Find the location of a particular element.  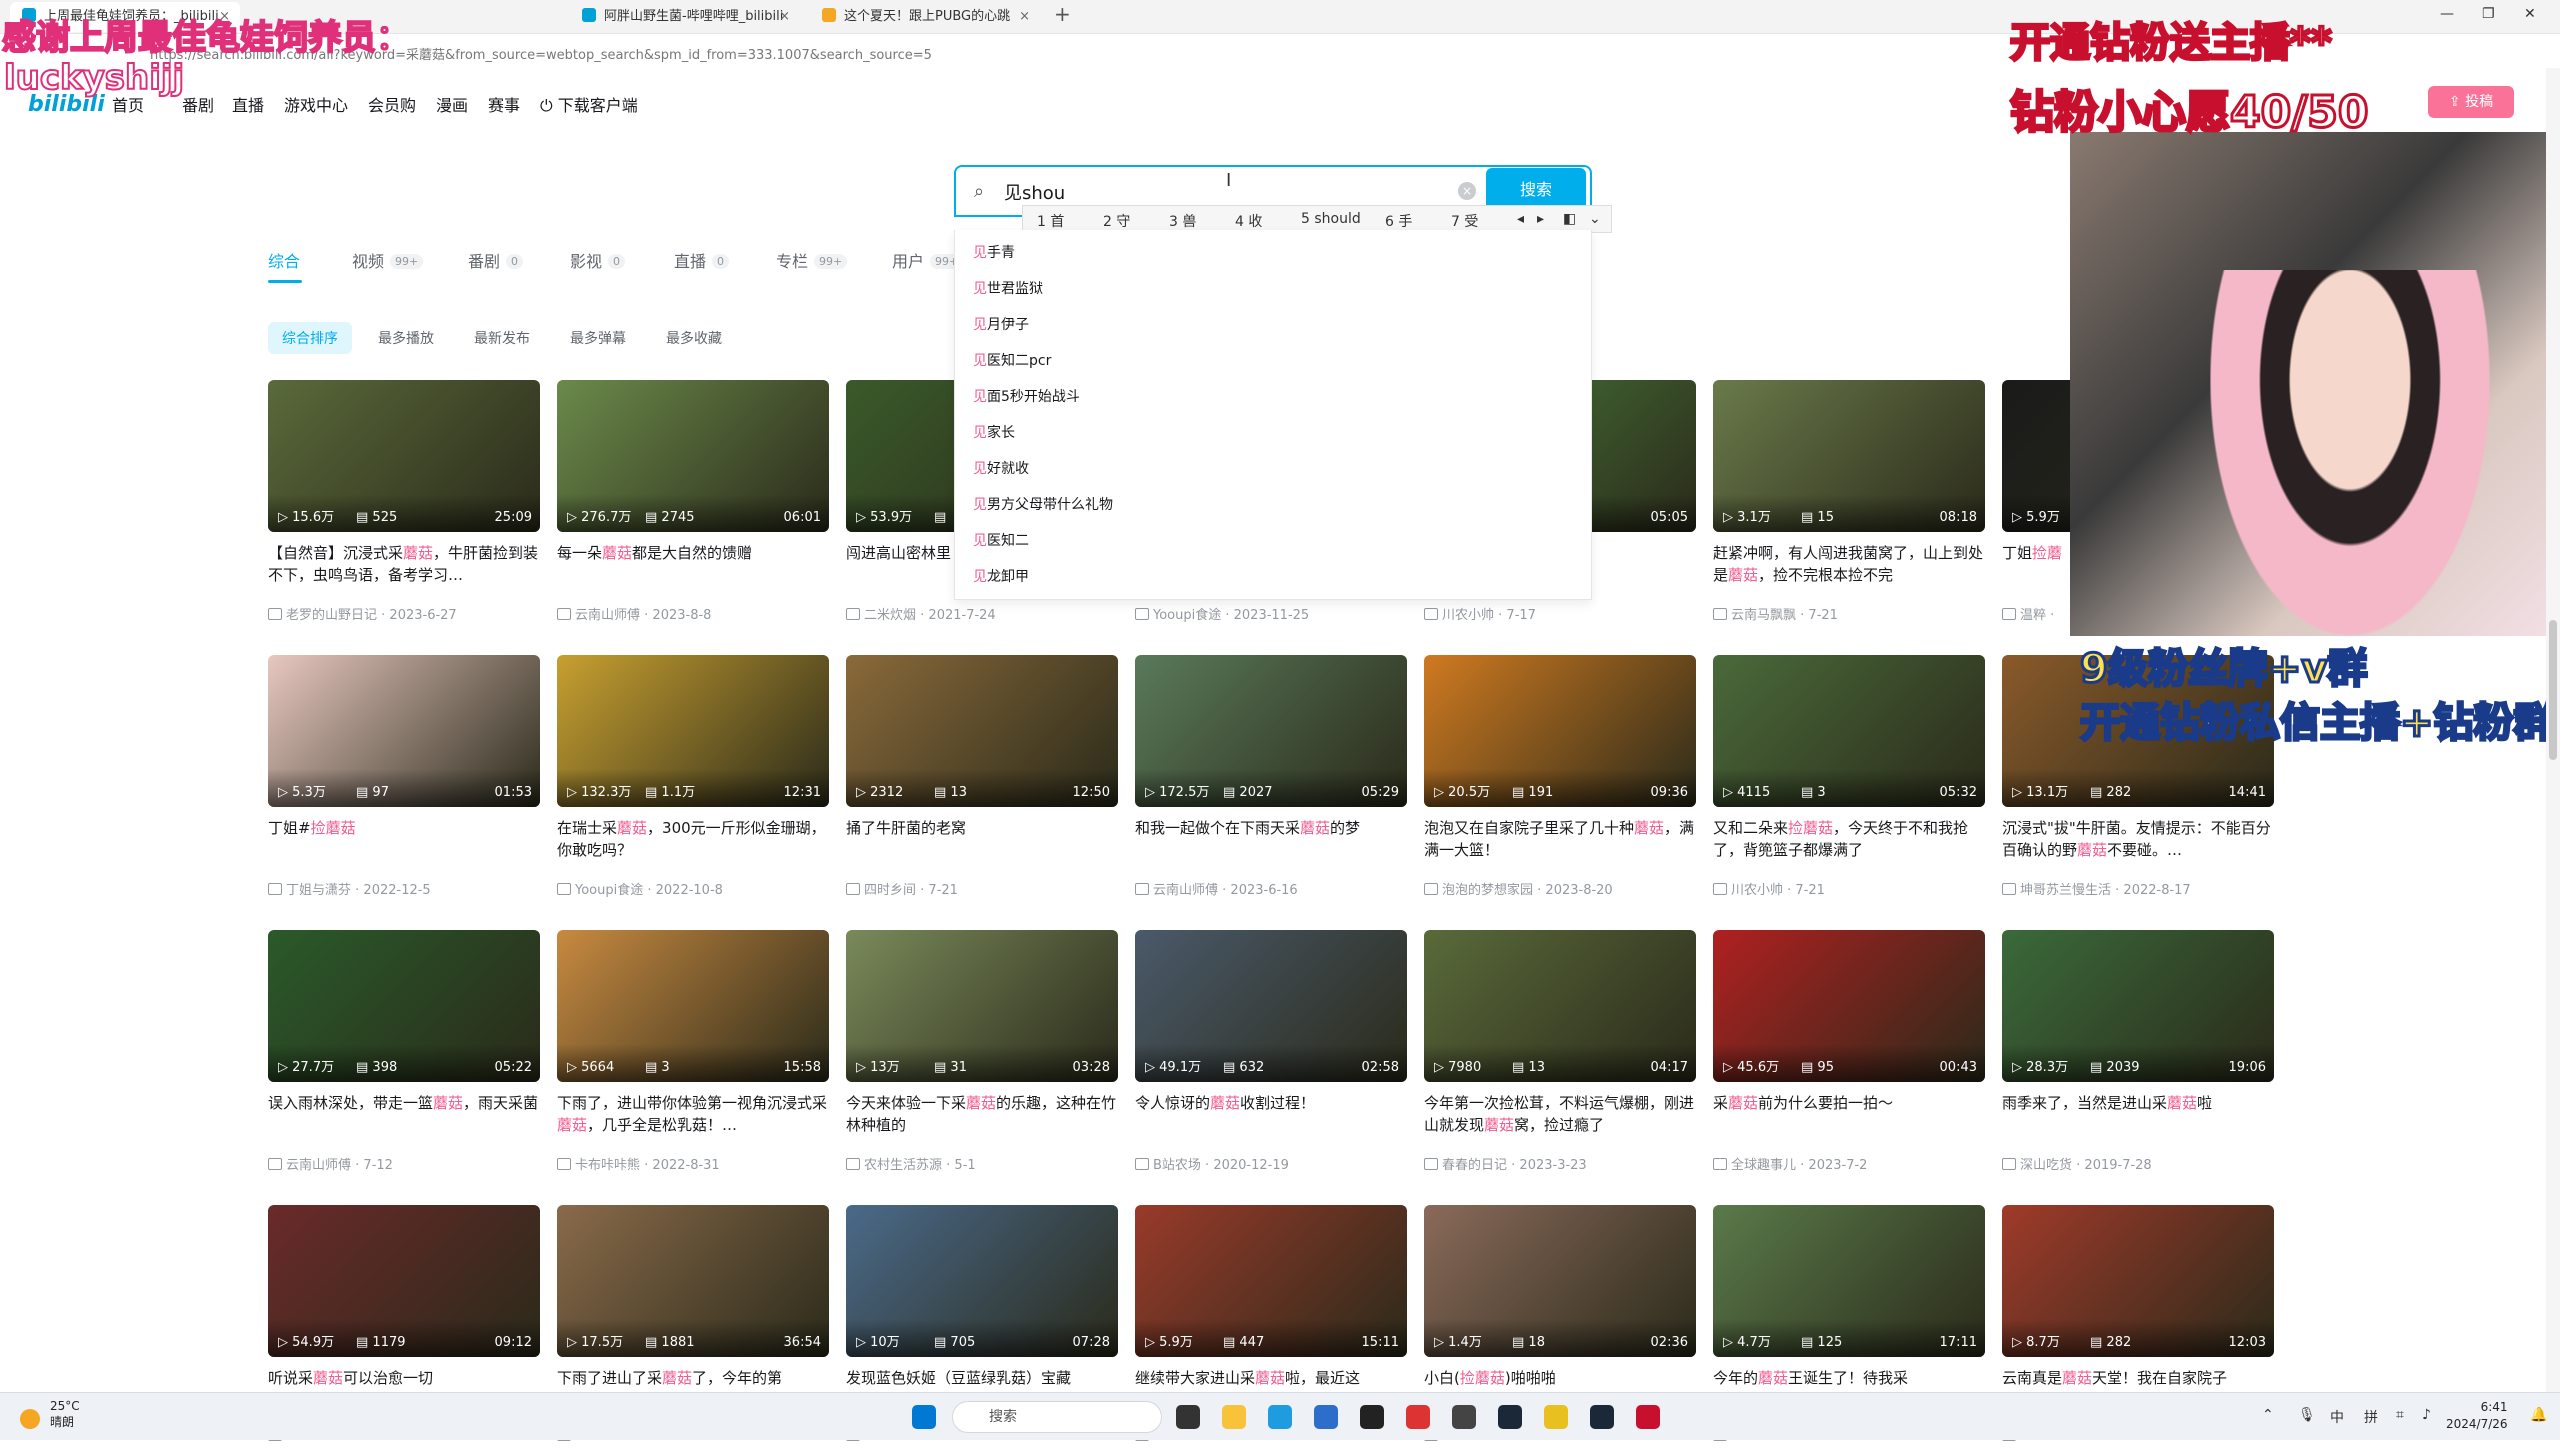

suggestion-item: 见家长 is located at coordinates (994, 432).